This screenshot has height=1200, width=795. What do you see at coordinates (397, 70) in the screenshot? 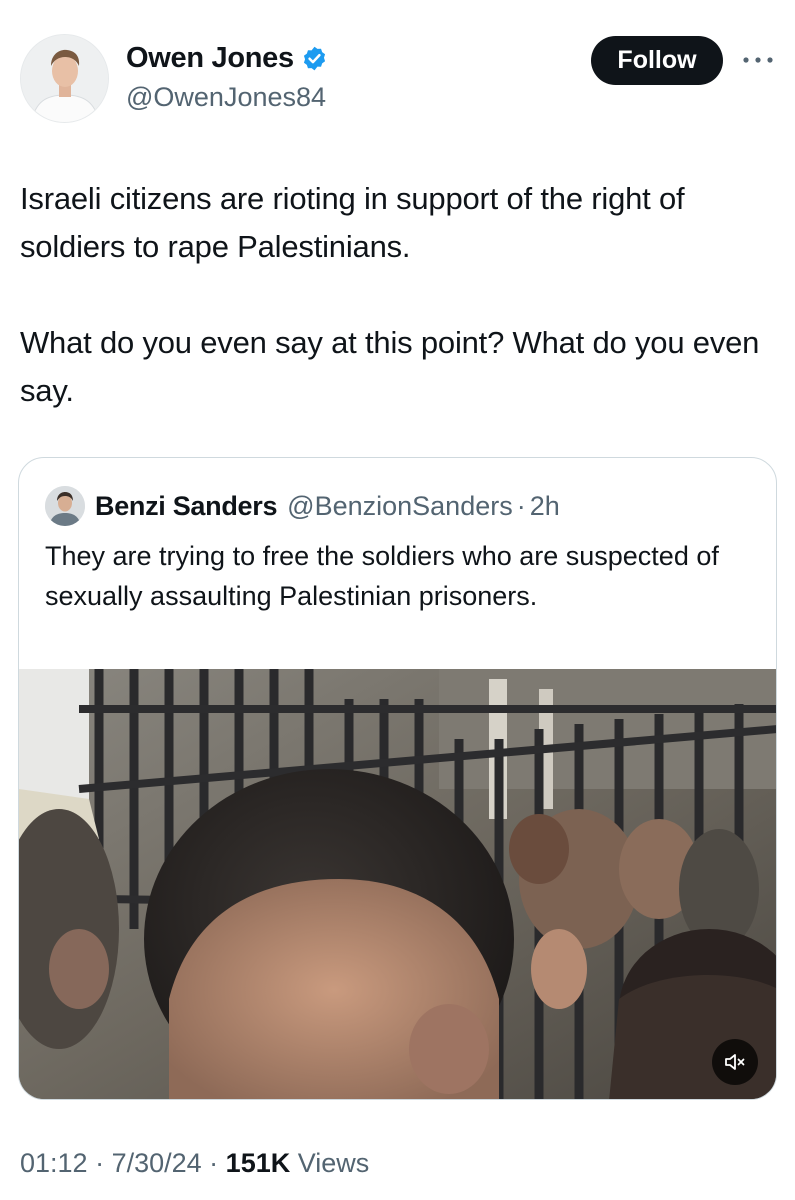
I see `tweet-header: Owen Jones @OwenJones84 Follow` at bounding box center [397, 70].